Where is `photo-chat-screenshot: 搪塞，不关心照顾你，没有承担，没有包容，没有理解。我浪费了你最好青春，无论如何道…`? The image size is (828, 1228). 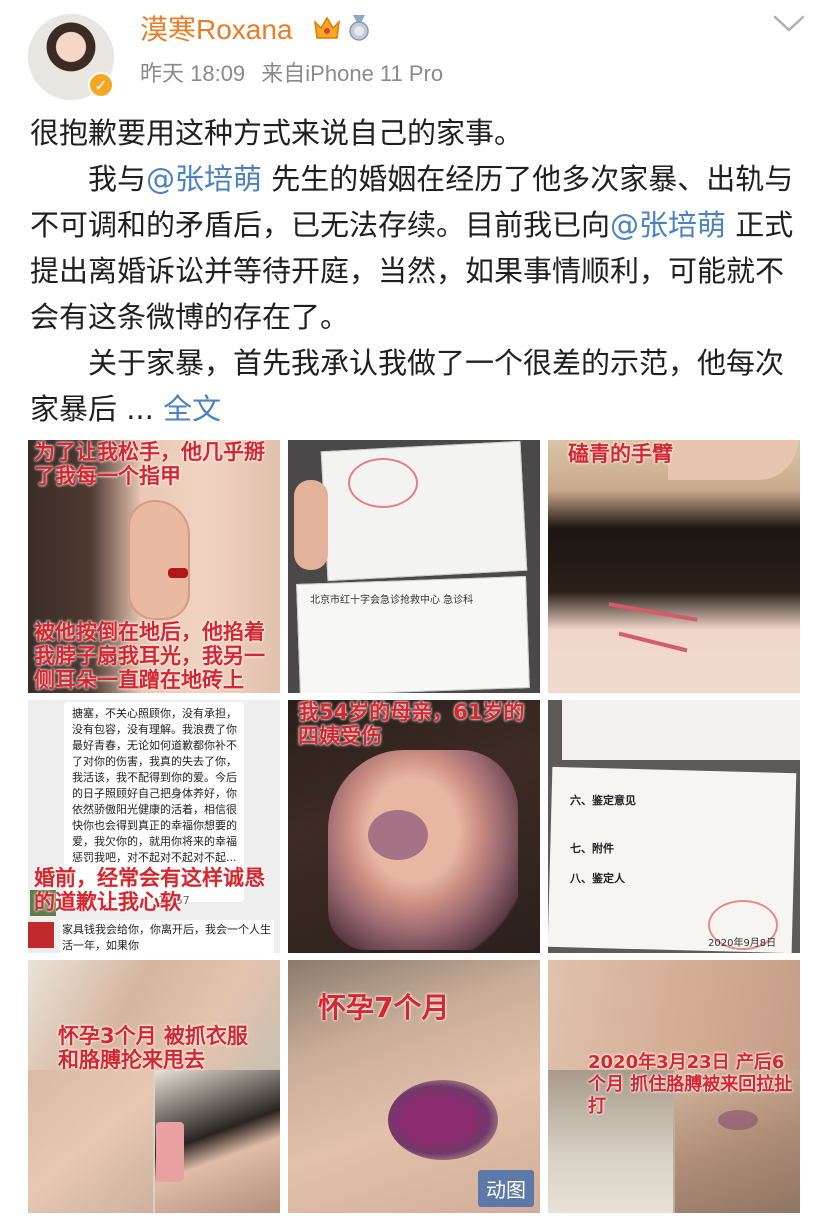 photo-chat-screenshot: 搪塞，不关心照顾你，没有承担，没有包容，没有理解。我浪费了你最好青春，无论如何道… is located at coordinates (154, 826).